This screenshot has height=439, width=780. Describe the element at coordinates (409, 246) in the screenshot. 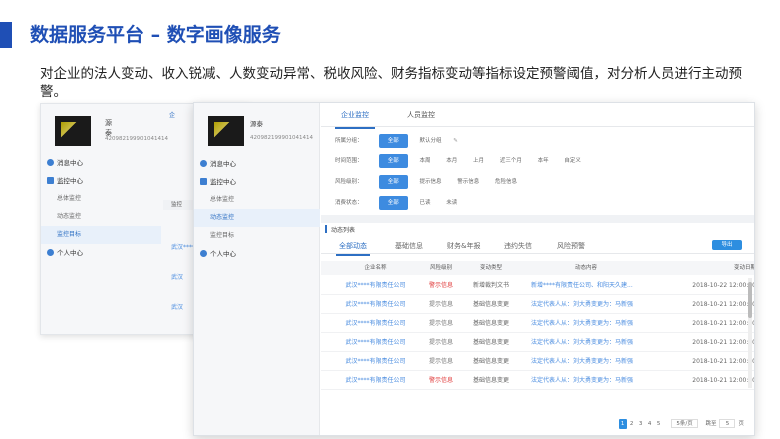

I see `tab-basic-info: 基础信息` at that location.